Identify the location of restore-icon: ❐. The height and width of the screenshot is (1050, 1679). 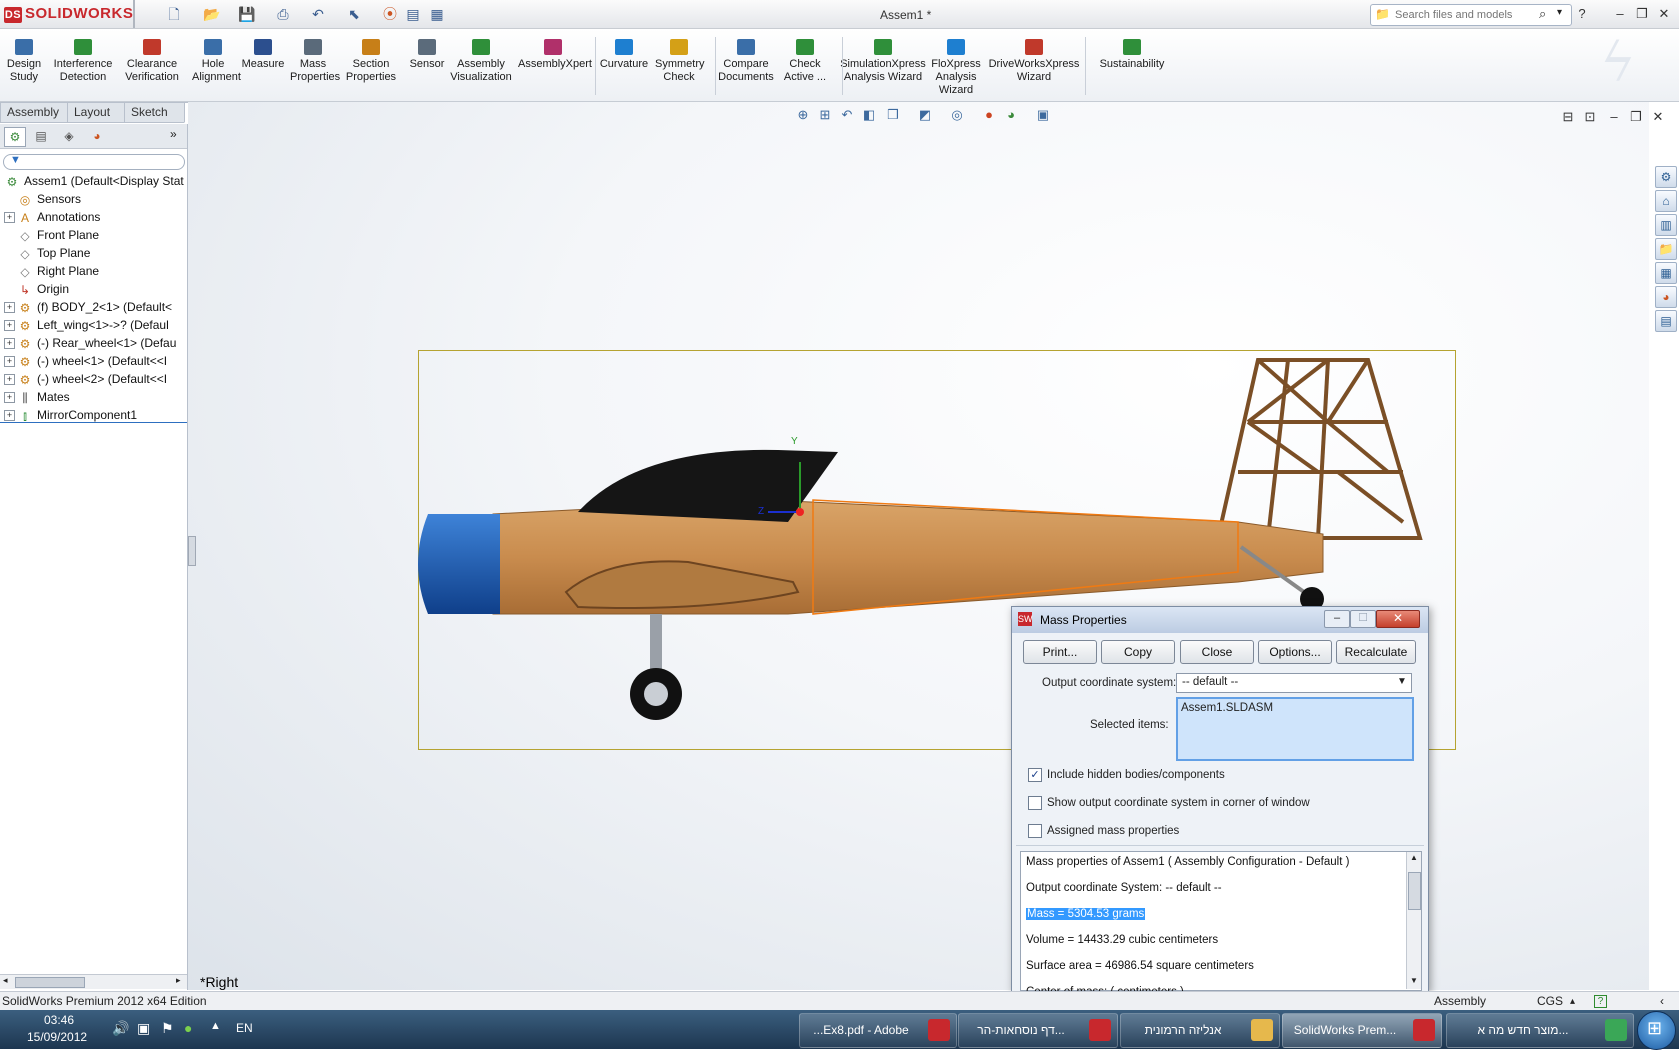
(1642, 14).